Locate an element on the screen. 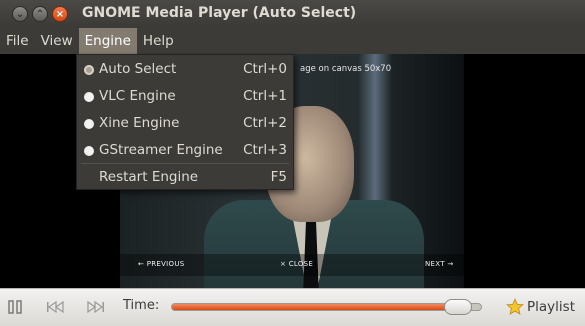  previous-button is located at coordinates (55, 307).